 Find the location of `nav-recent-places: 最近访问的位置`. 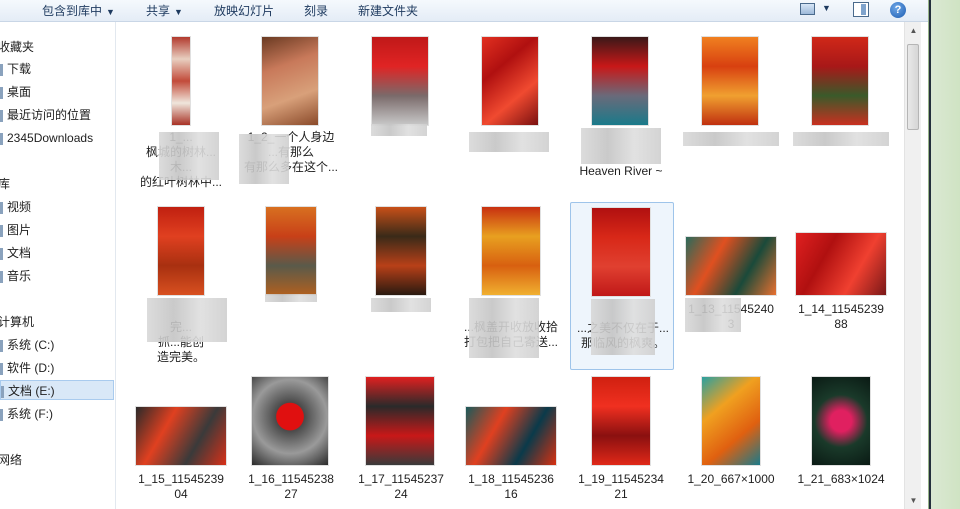

nav-recent-places: 最近访问的位置 is located at coordinates (57, 115).